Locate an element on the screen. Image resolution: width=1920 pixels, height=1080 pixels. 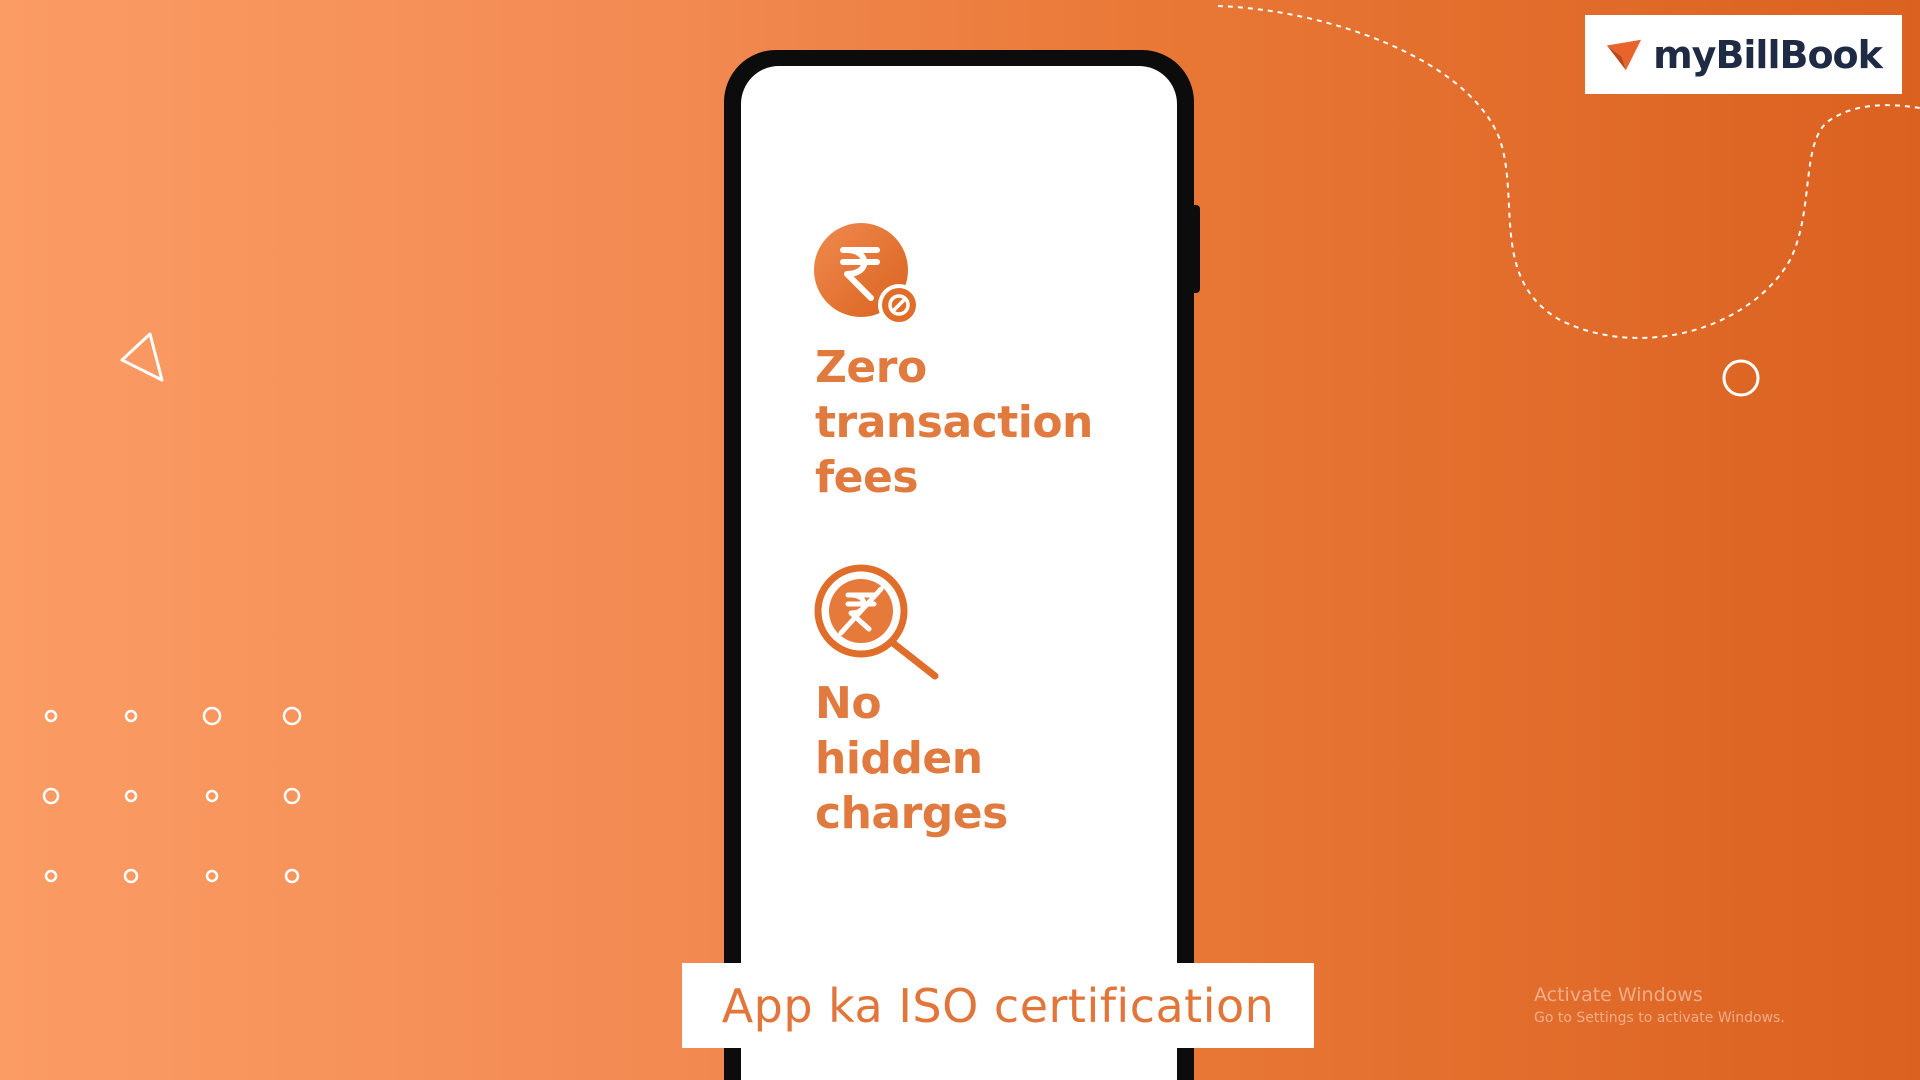
triangle-outline-decoration is located at coordinates (142, 357).